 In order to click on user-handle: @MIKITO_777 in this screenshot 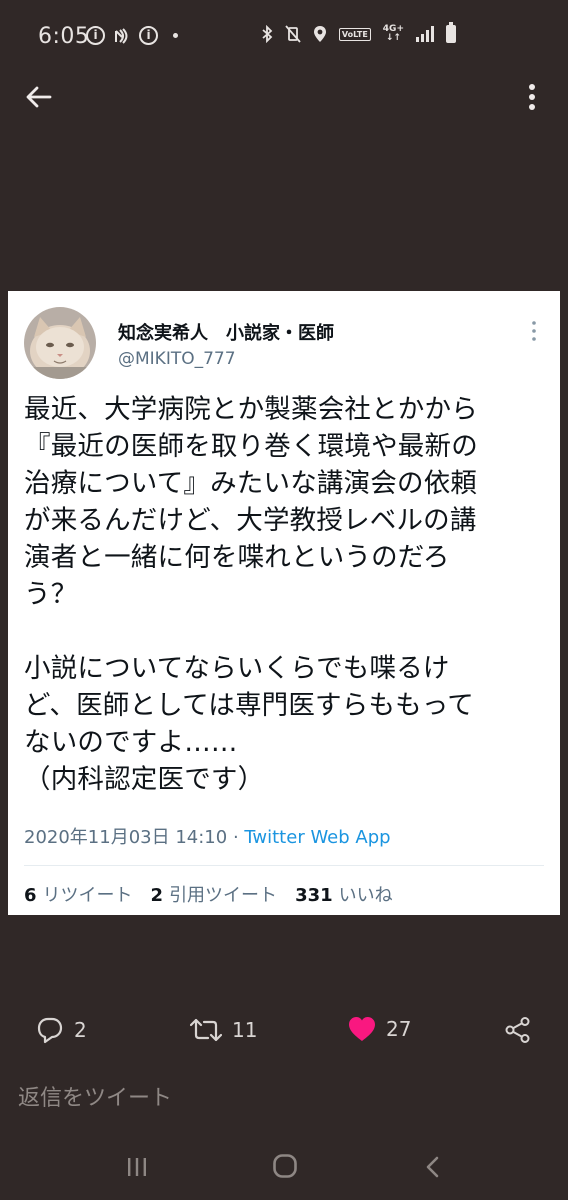, I will do `click(177, 359)`.